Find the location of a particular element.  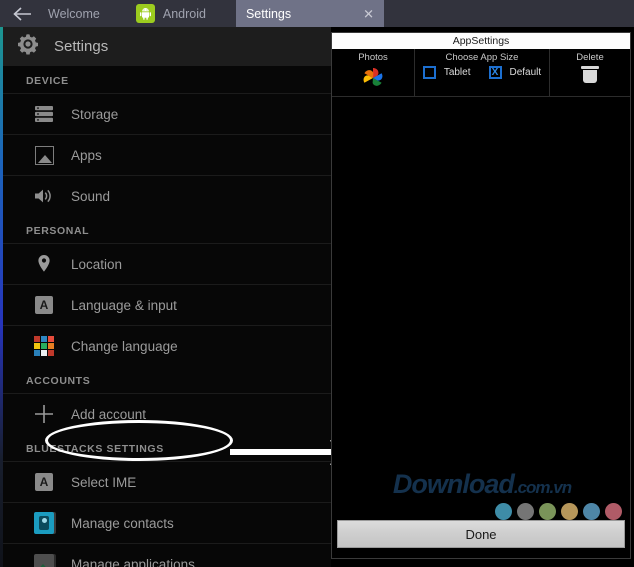

sidebar-item-add-account: Add account is located at coordinates (167, 413).